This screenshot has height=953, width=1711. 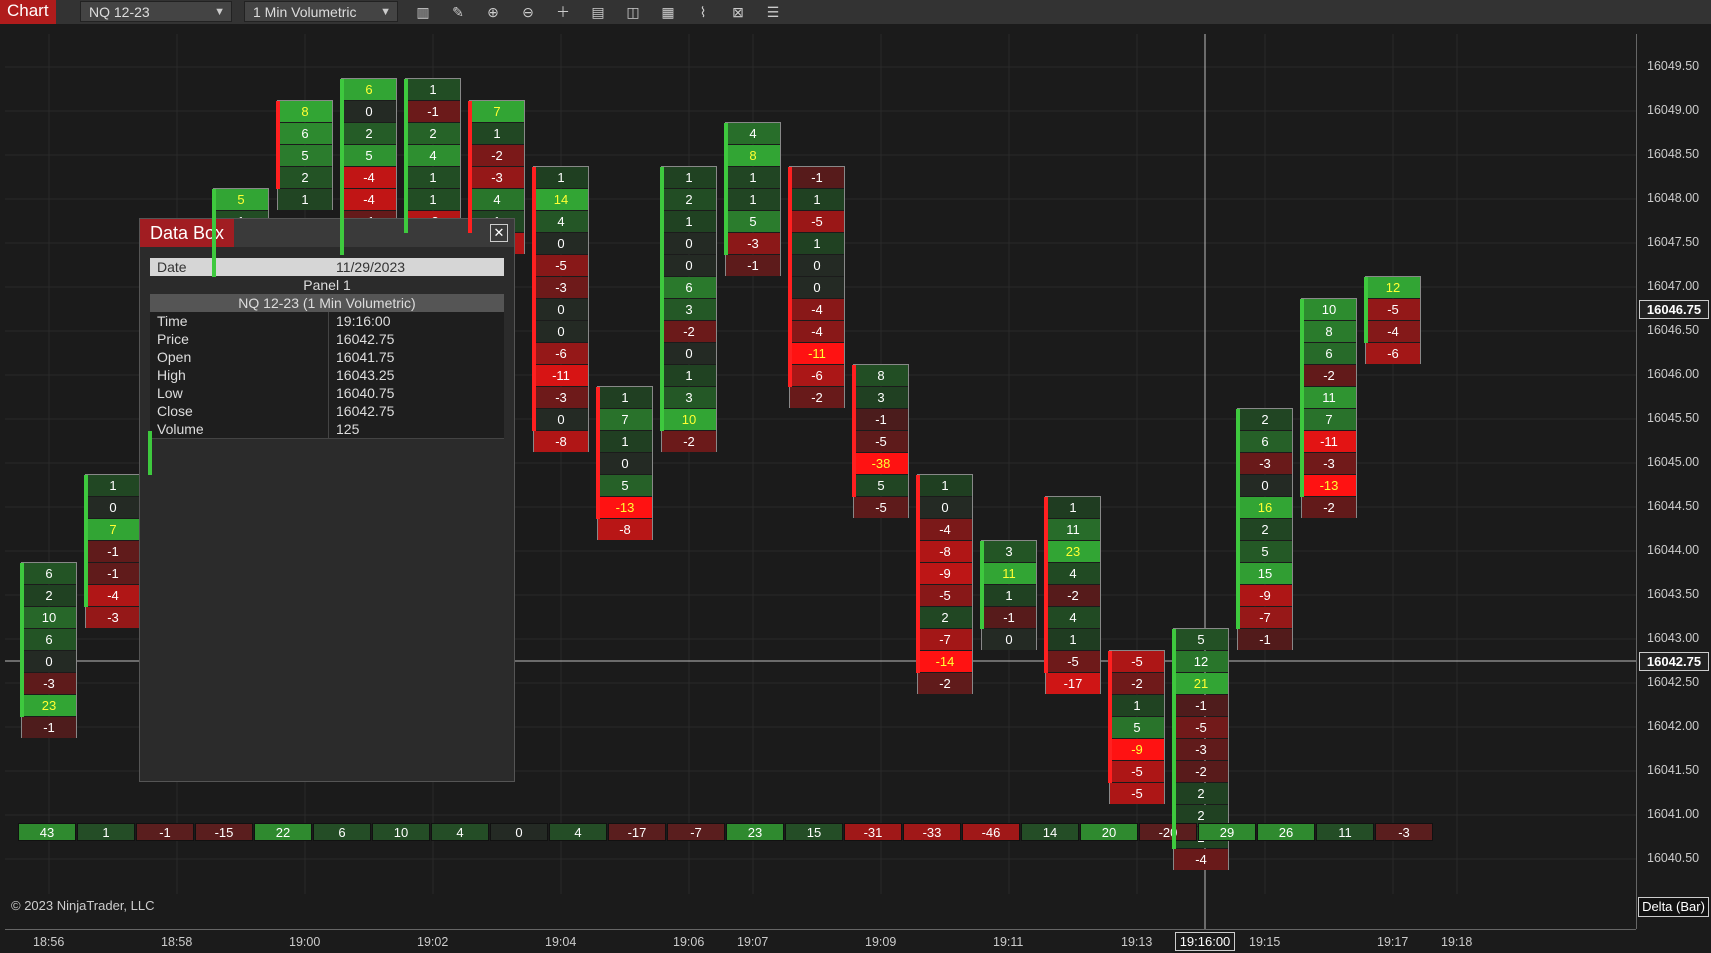 What do you see at coordinates (1673, 726) in the screenshot?
I see `price-tick-label: 16042.00` at bounding box center [1673, 726].